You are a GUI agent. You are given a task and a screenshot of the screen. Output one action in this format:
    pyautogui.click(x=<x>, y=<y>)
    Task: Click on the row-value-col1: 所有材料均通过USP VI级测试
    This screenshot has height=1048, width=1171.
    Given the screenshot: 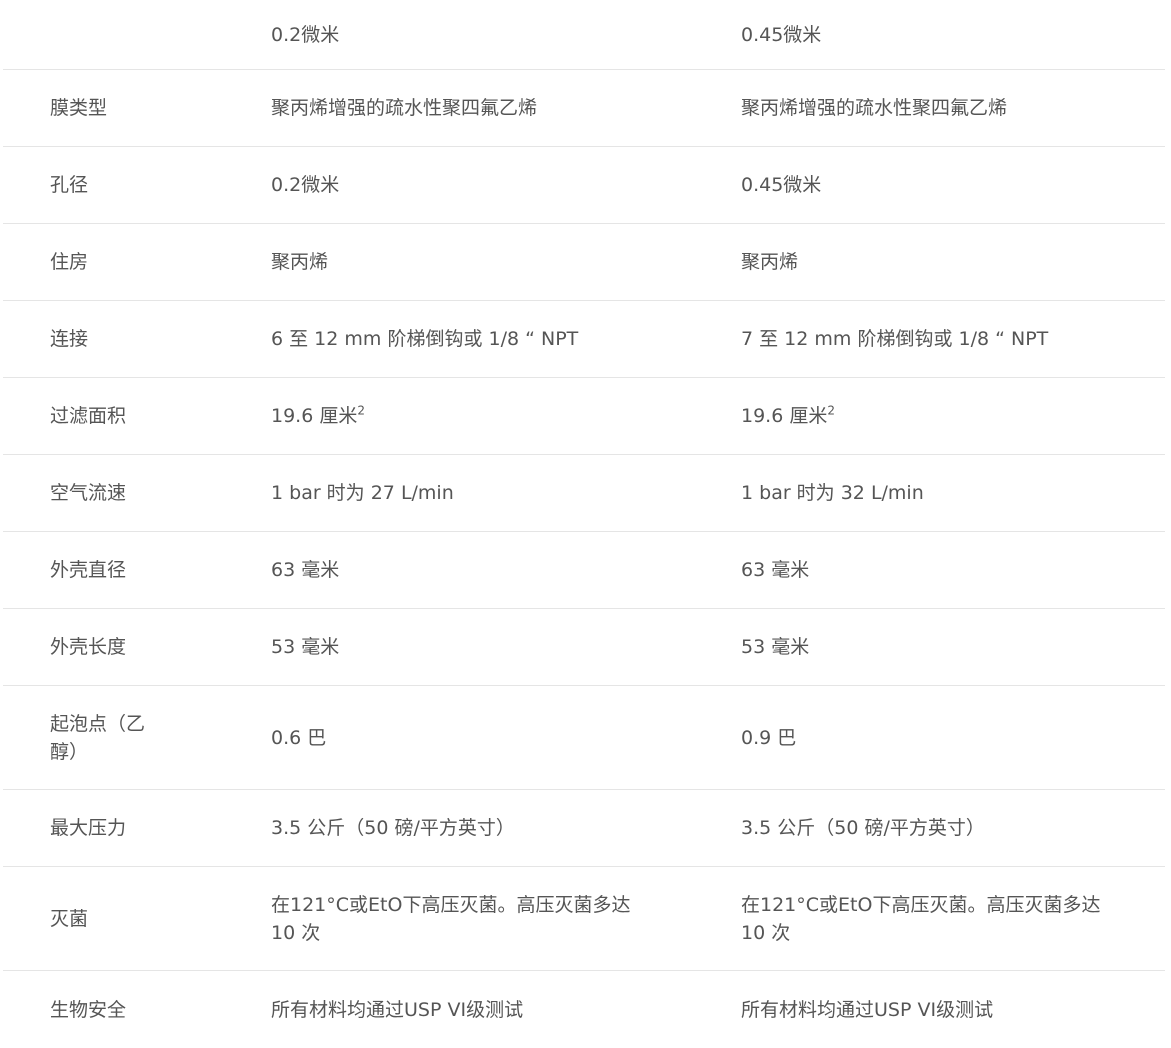 What is the action you would take?
    pyautogui.click(x=397, y=1009)
    